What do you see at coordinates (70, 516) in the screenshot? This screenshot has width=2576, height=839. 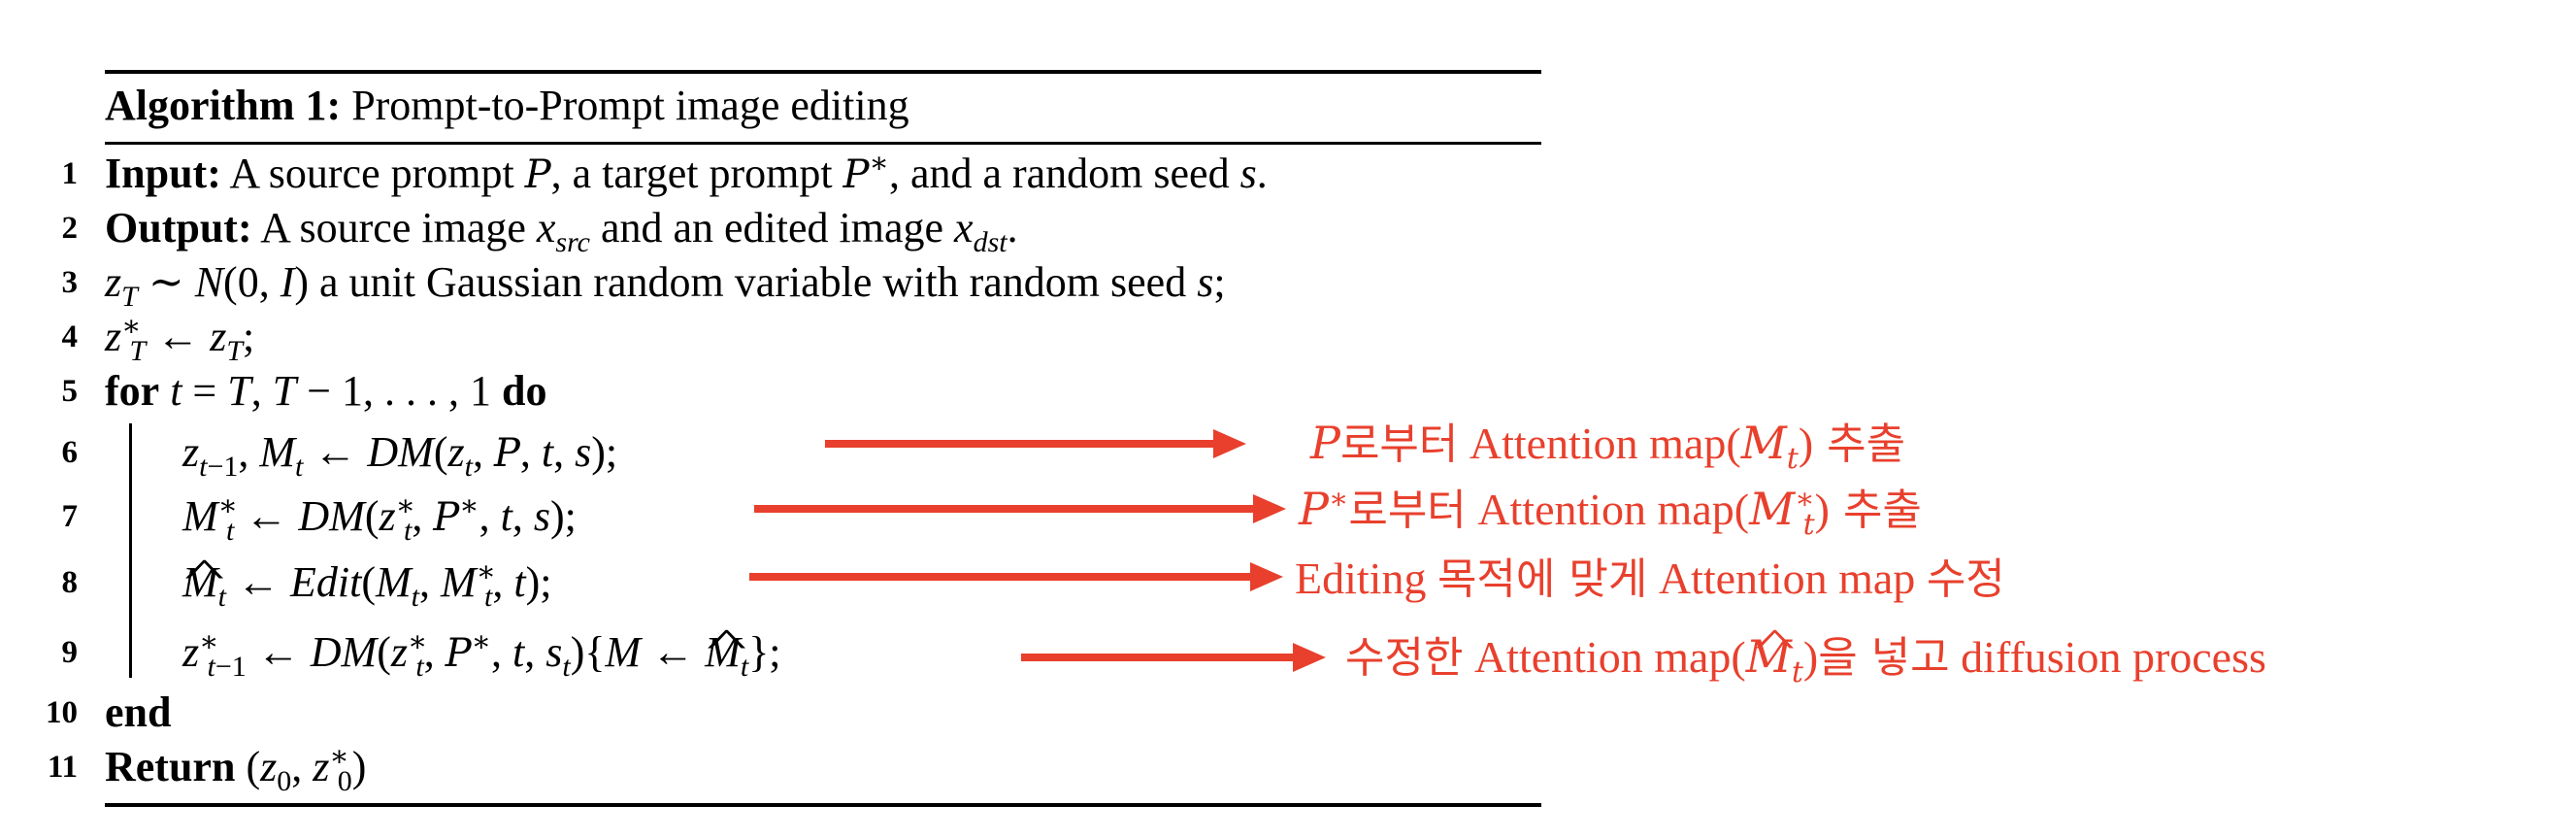 I see `line-number: 7` at bounding box center [70, 516].